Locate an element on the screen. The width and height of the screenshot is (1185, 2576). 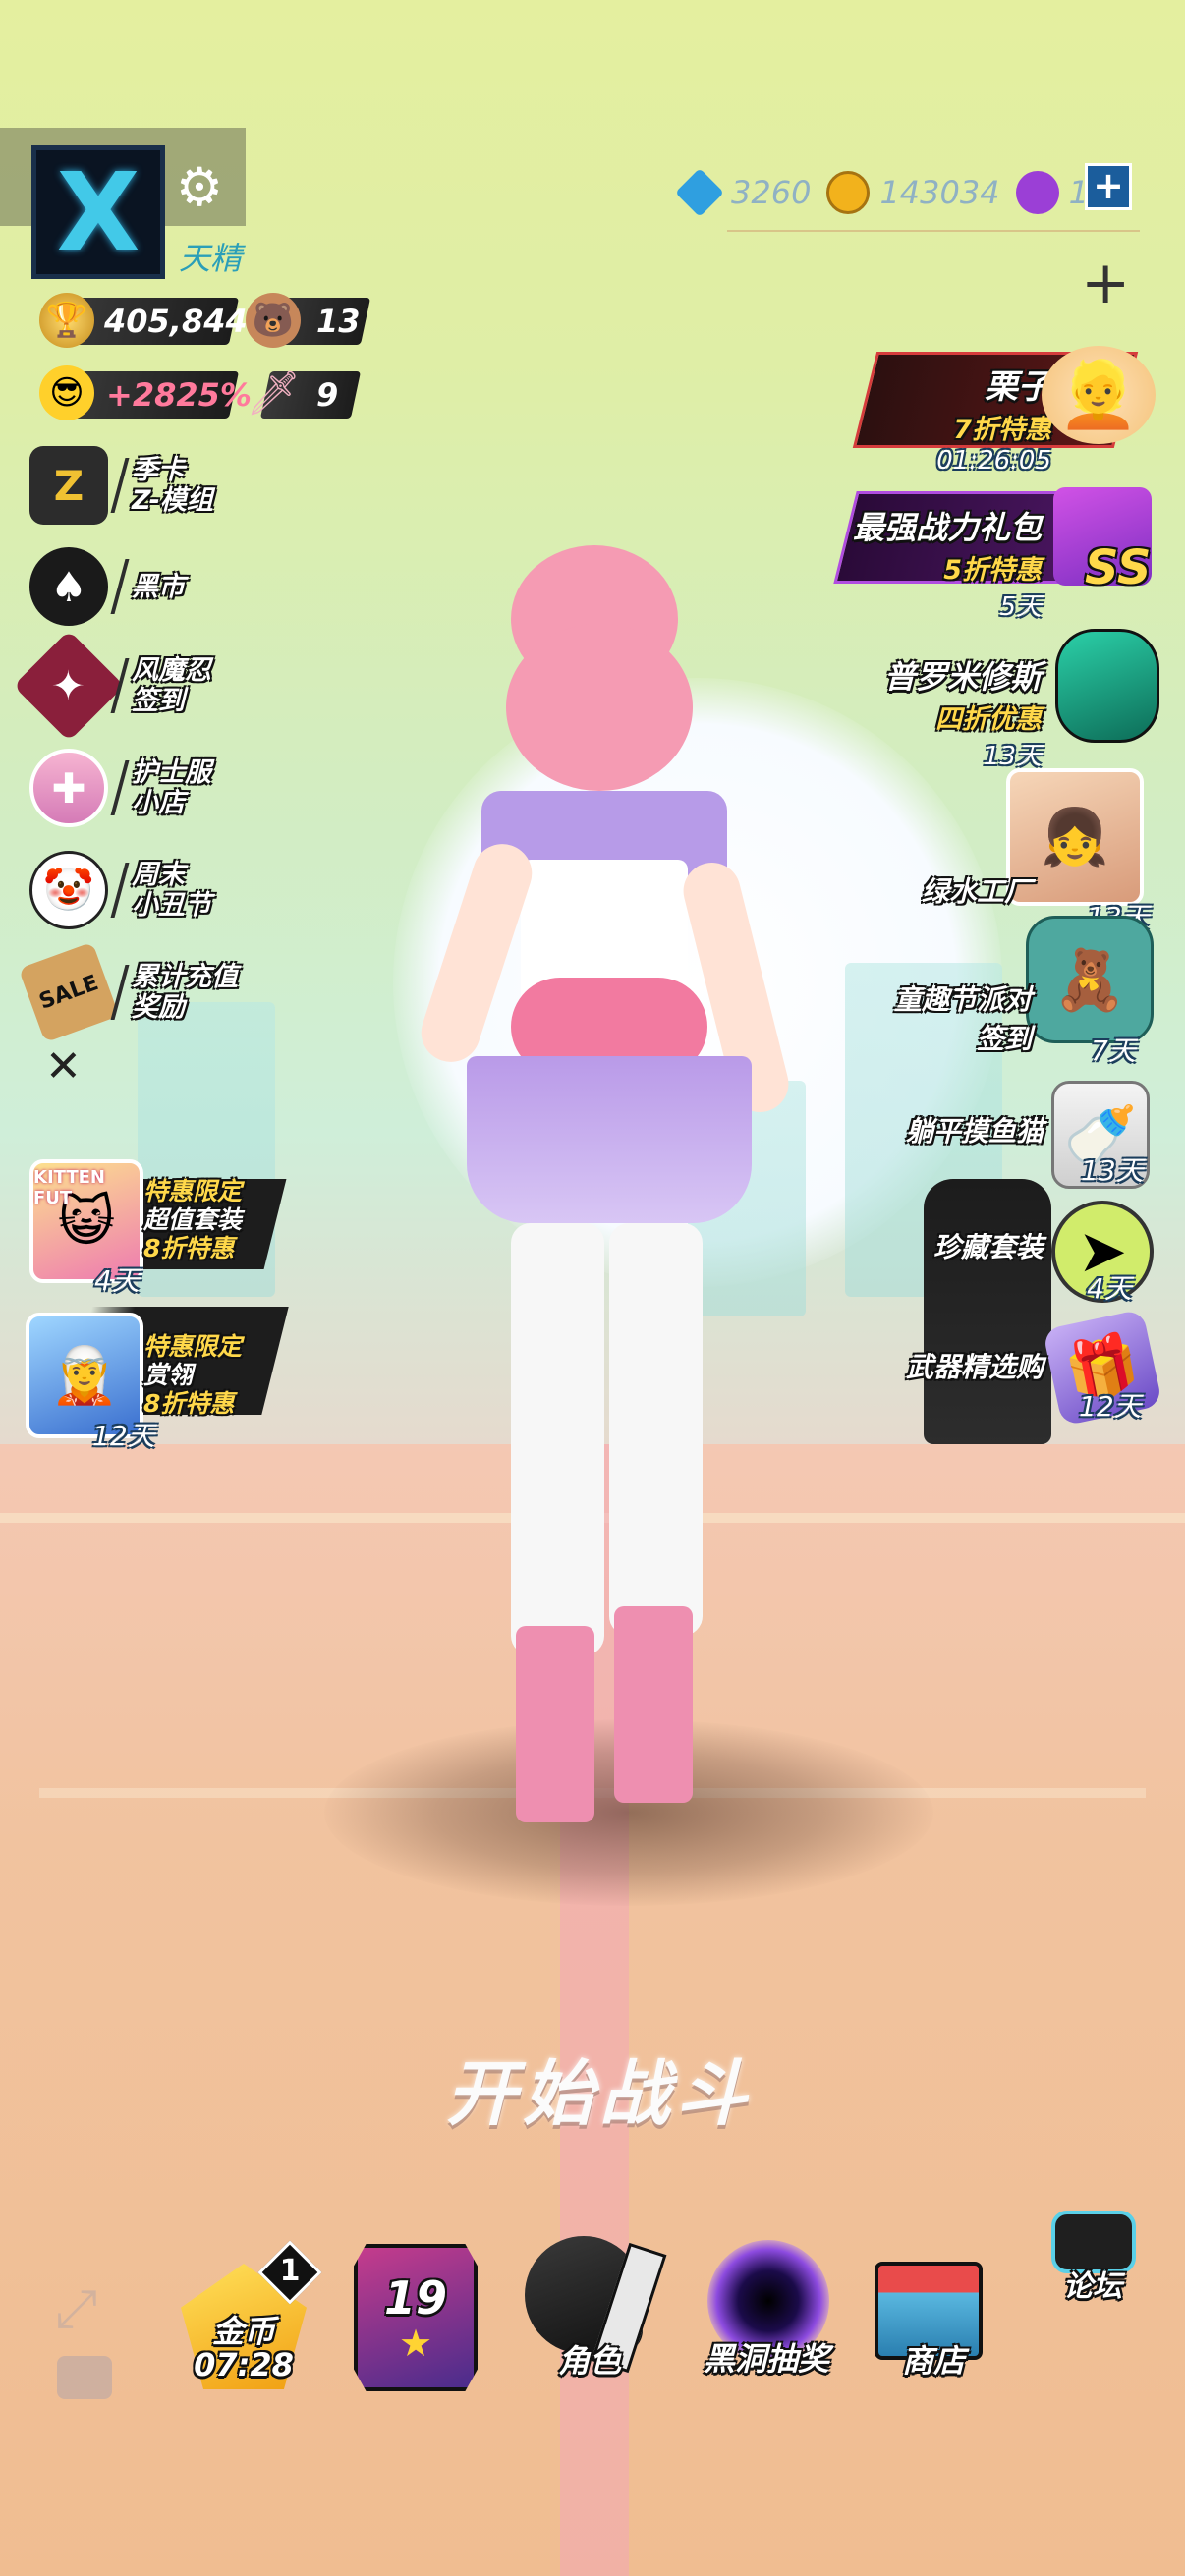
offer-line: 超值套装 is located at coordinates (193, 1219).